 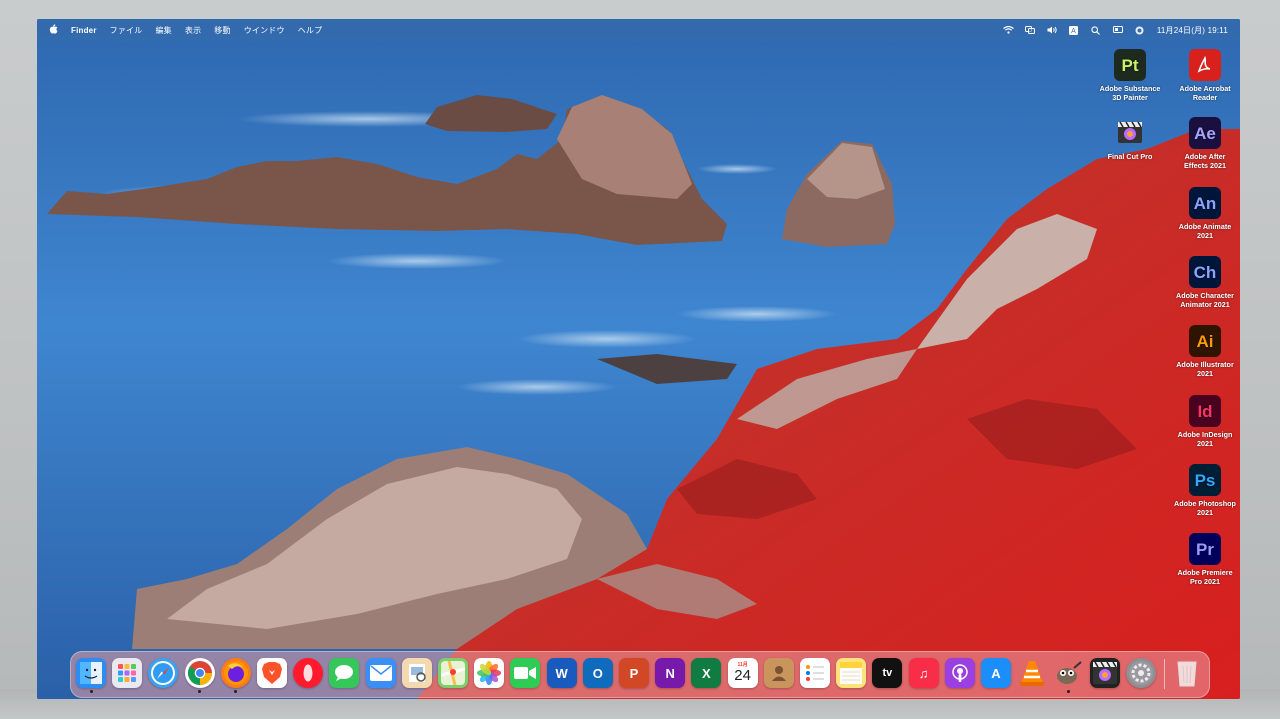 I want to click on svg-text: A, so click(x=1073, y=31).